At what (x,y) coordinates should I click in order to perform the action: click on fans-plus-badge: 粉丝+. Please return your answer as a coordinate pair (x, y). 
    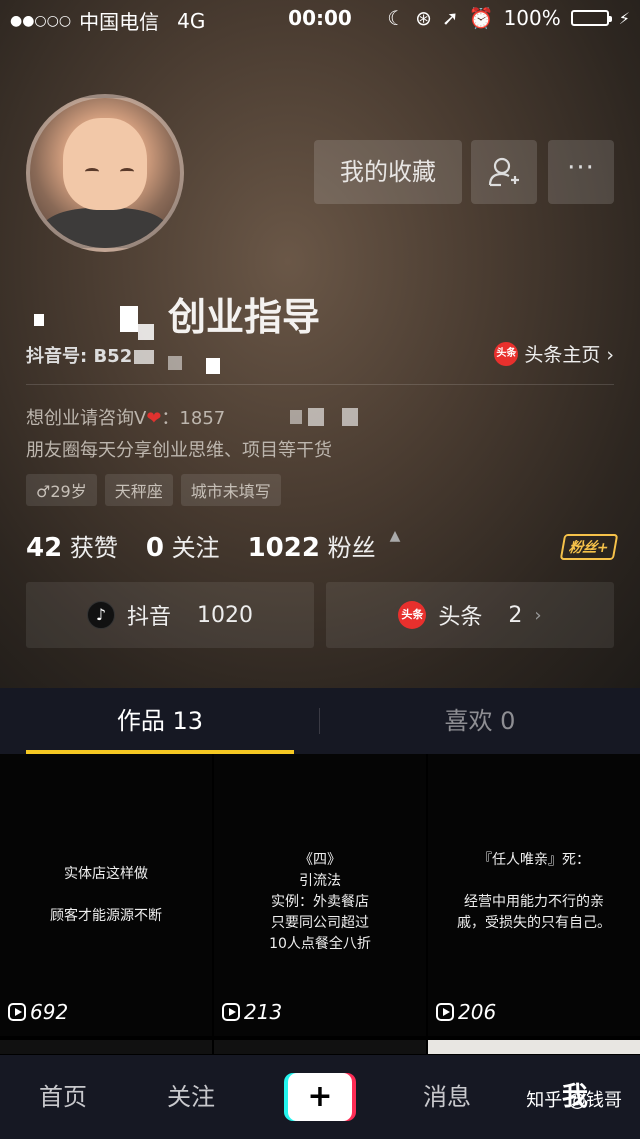
    Looking at the image, I should click on (589, 547).